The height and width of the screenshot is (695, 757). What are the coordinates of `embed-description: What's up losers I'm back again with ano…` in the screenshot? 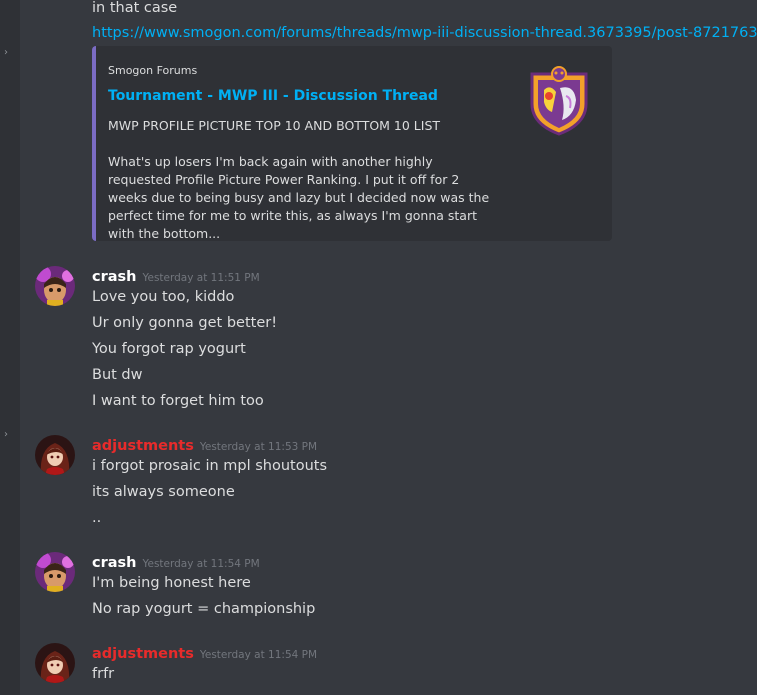 It's located at (299, 197).